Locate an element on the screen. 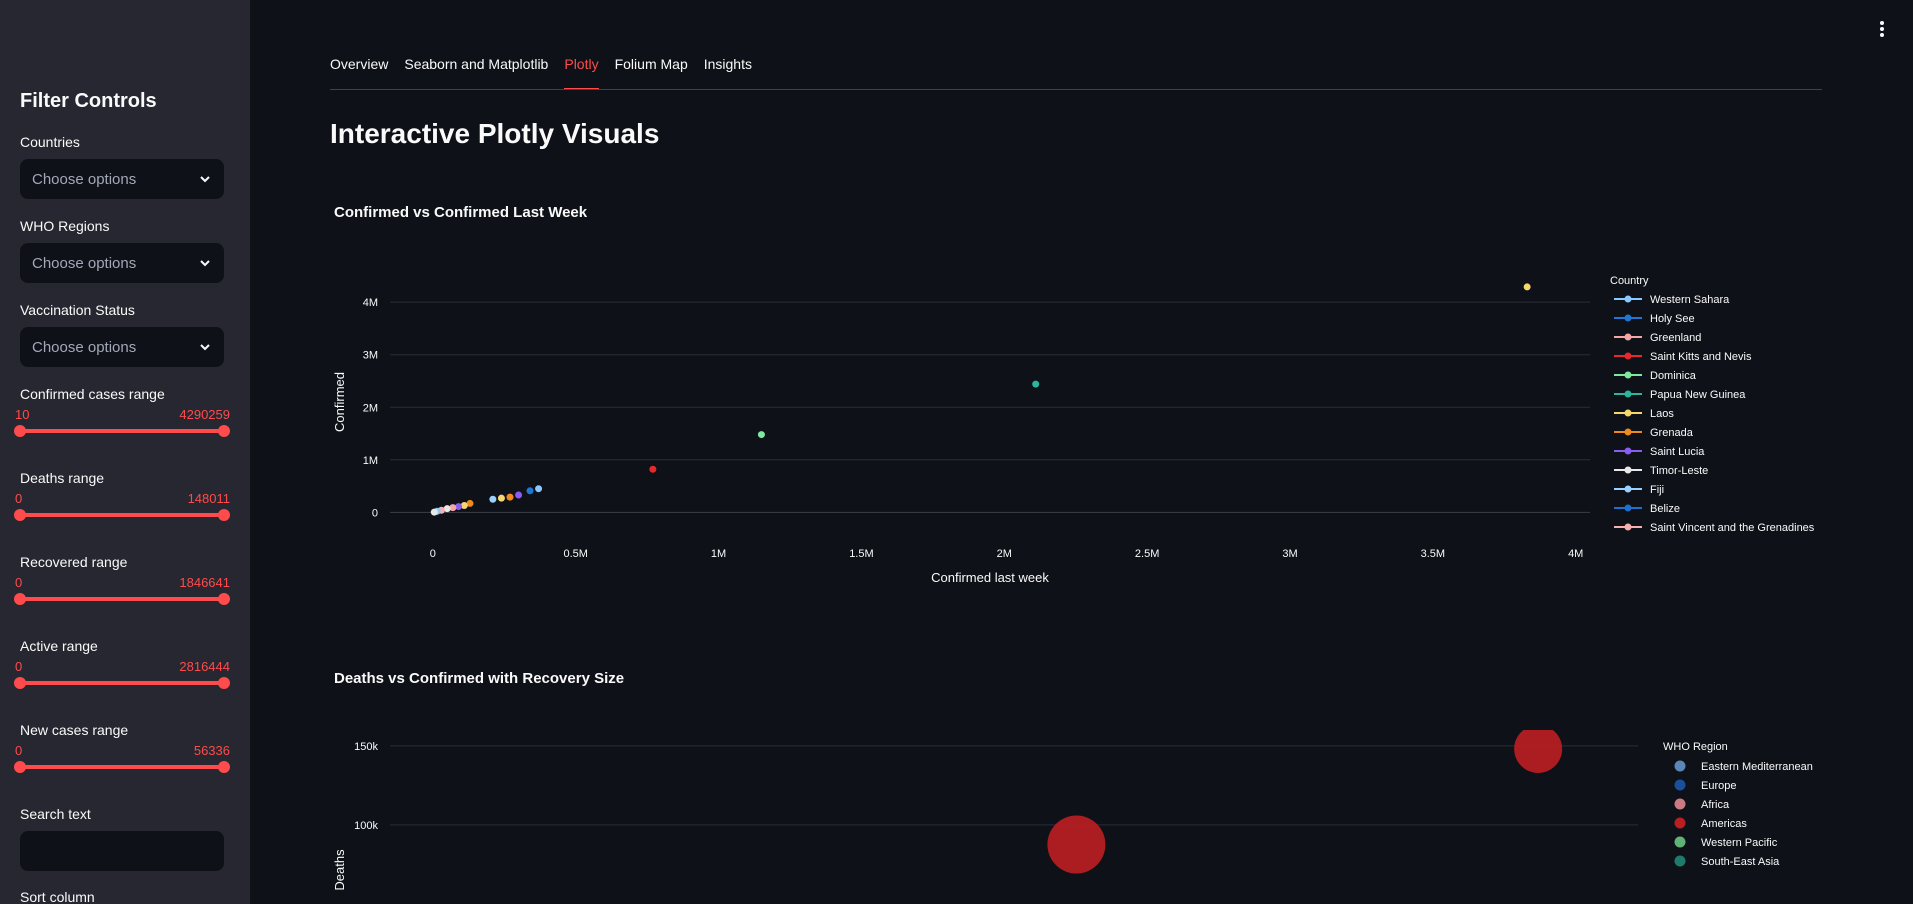 This screenshot has height=904, width=1913. confirmed-range-max-handle is located at coordinates (224, 431).